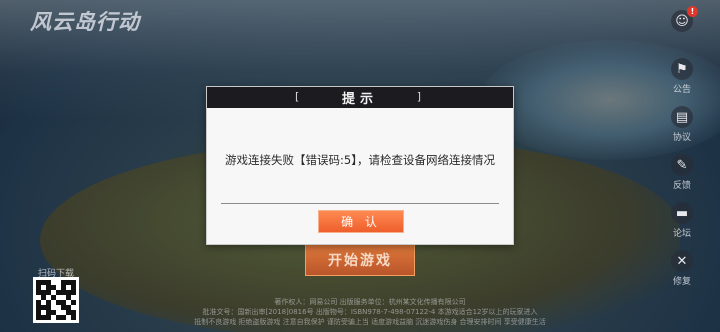 This screenshot has width=720, height=332. Describe the element at coordinates (360, 260) in the screenshot. I see `start-game-button: 开始游戏` at that location.